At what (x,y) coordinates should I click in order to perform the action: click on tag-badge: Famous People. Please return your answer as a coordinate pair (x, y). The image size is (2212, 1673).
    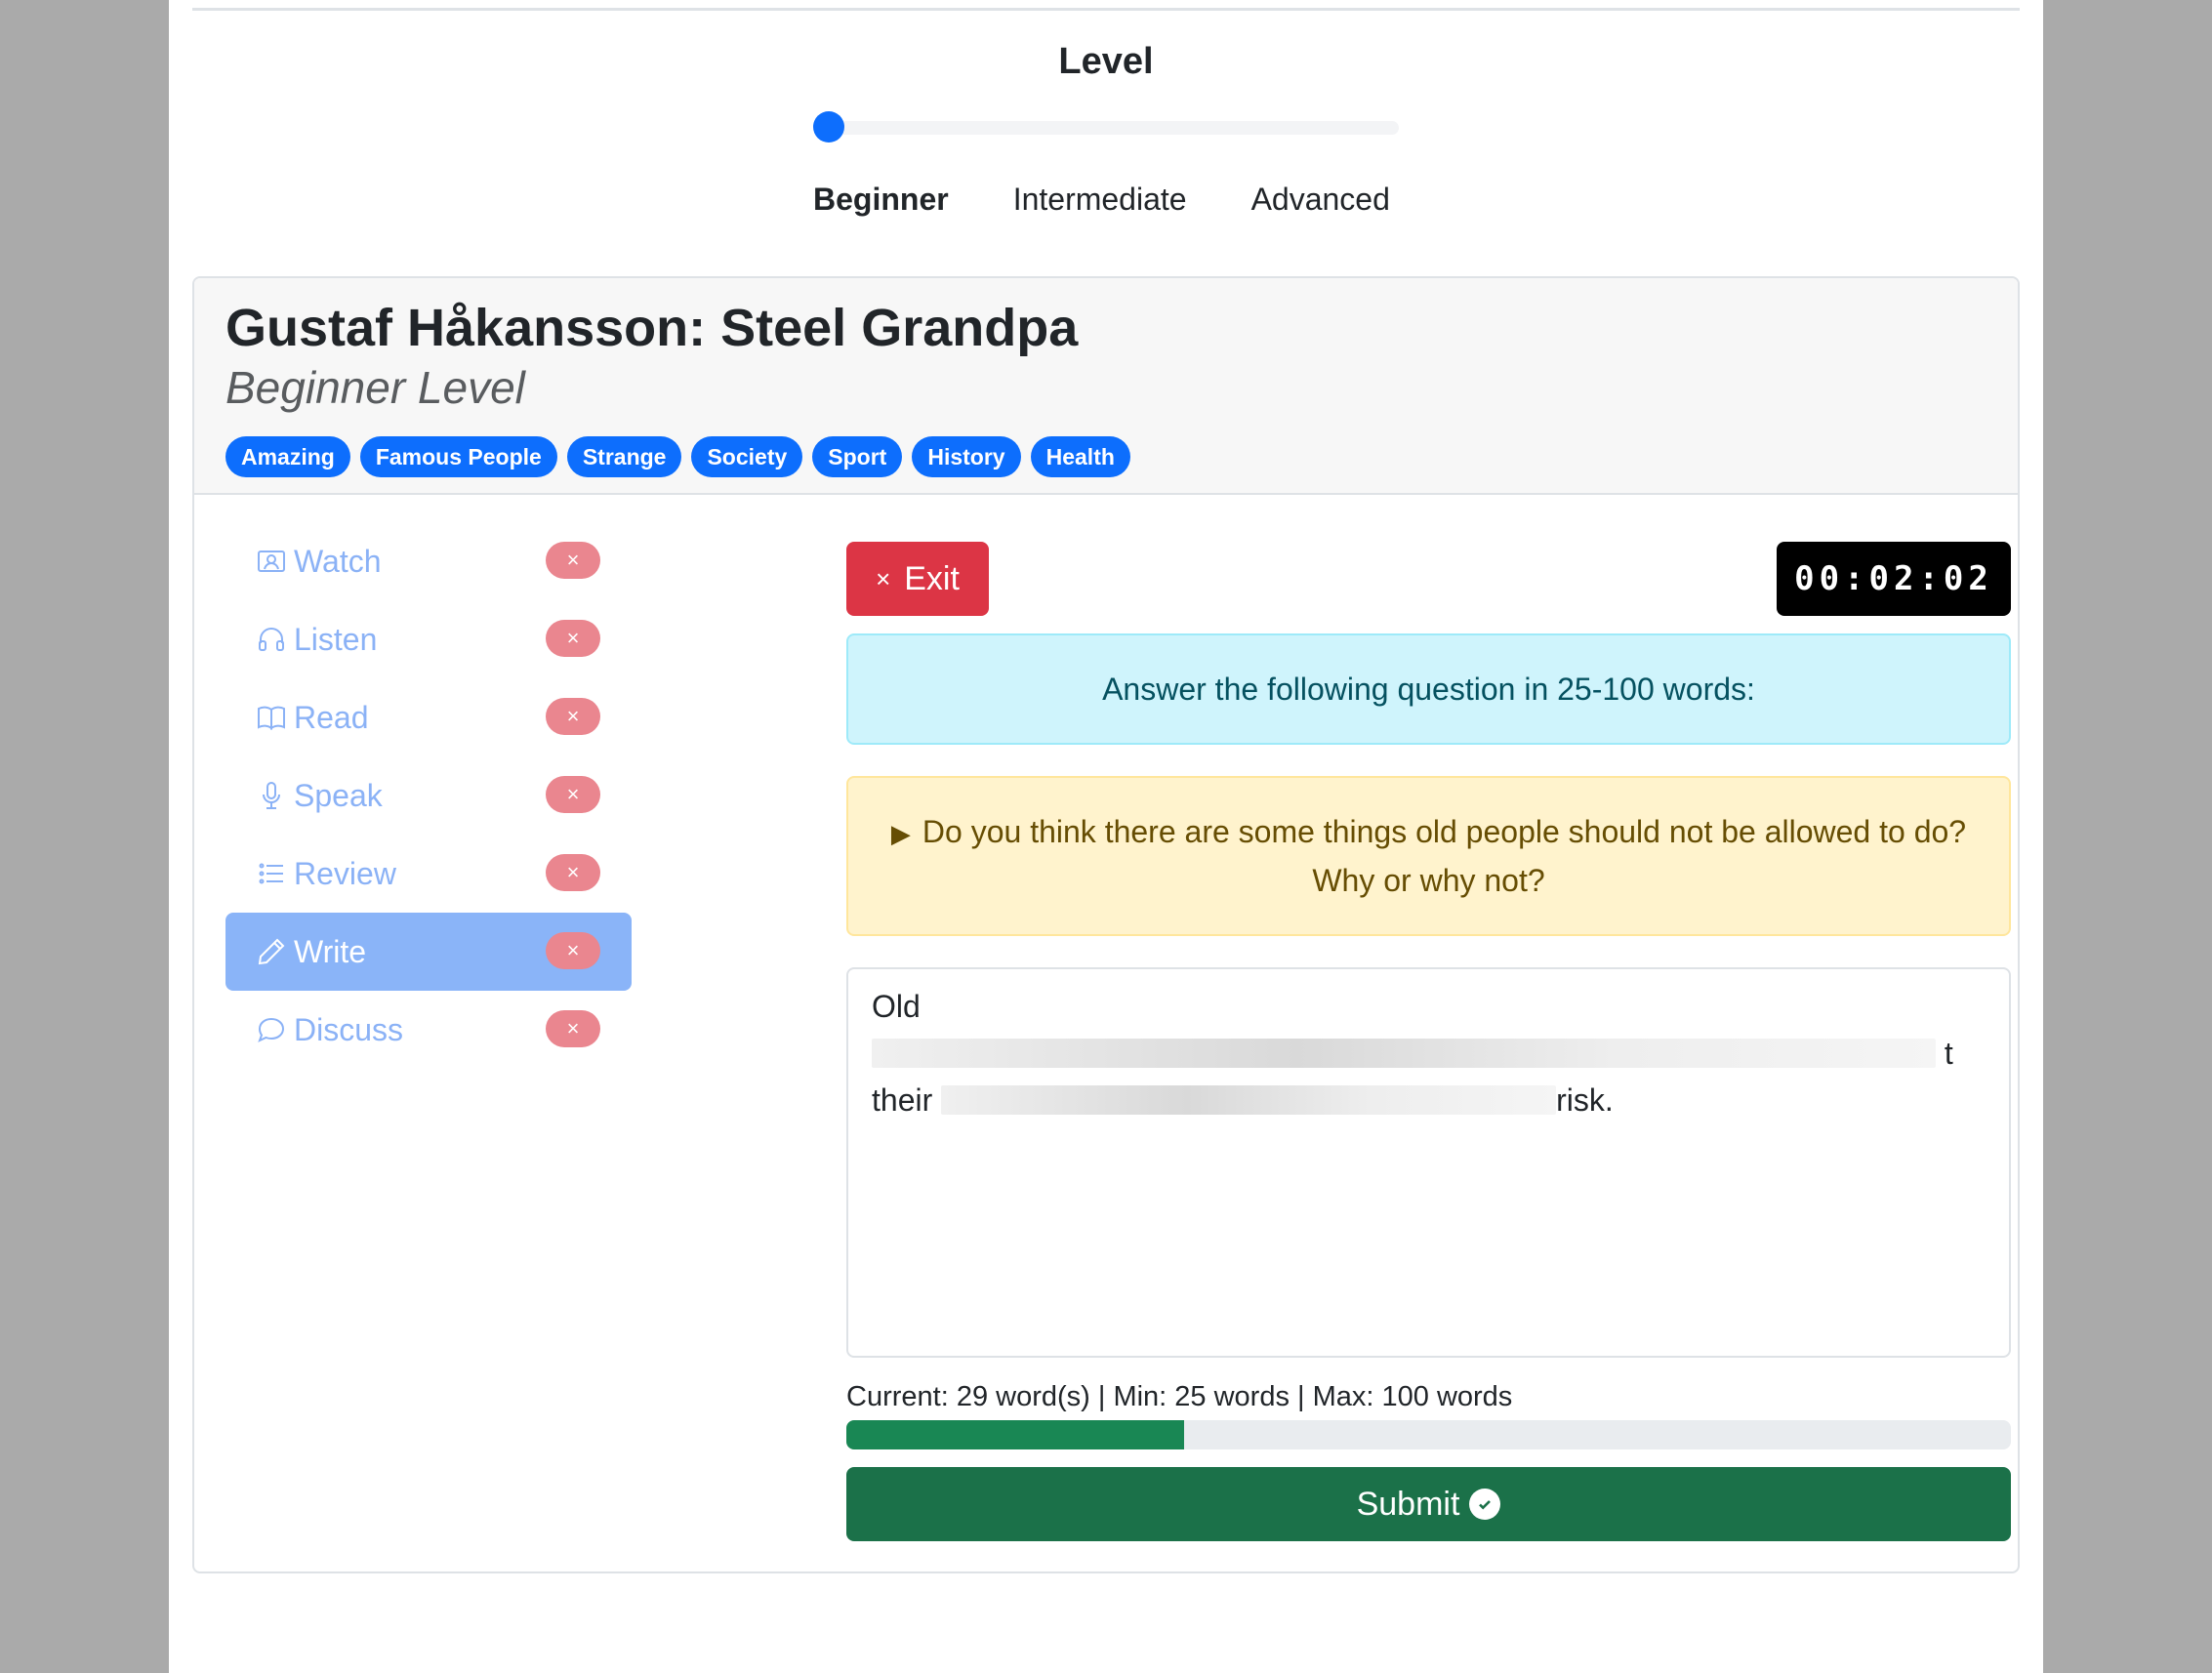
    Looking at the image, I should click on (458, 457).